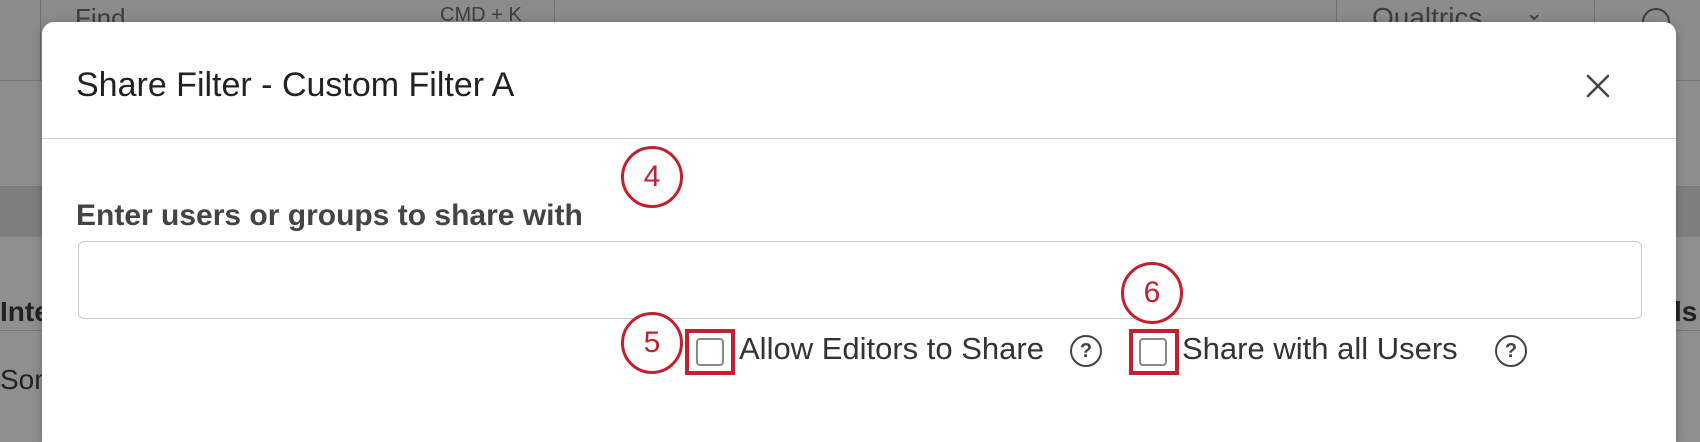 The image size is (1700, 442). I want to click on dialog-header-divider, so click(859, 138).